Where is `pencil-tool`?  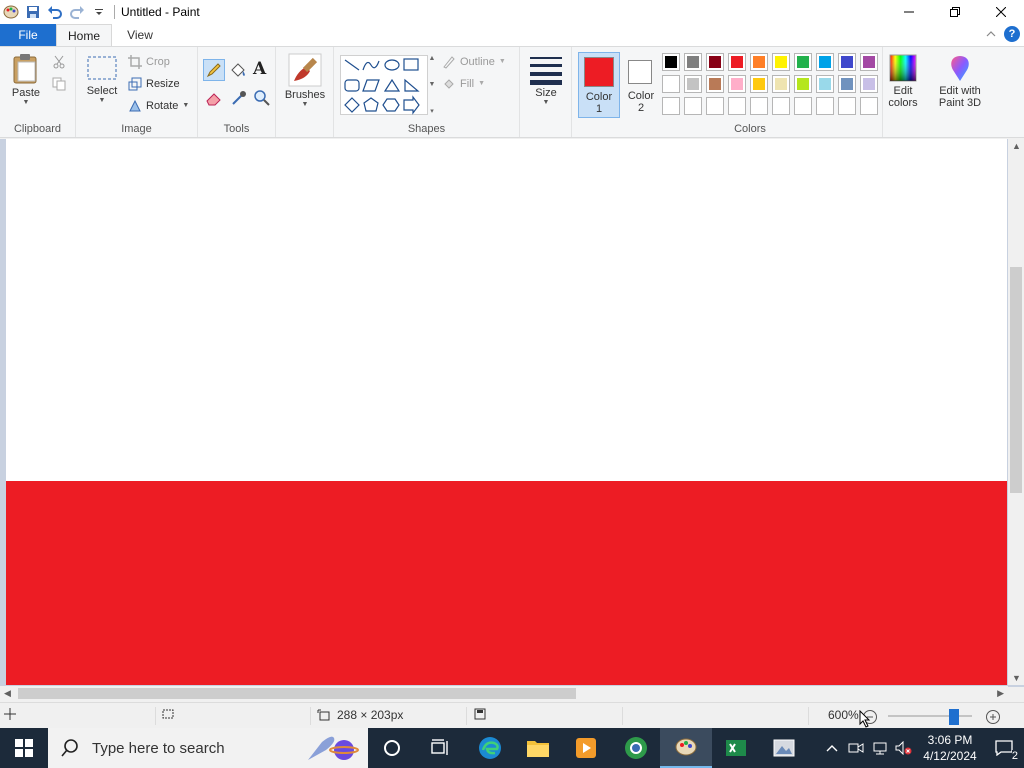
pencil-tool is located at coordinates (214, 70).